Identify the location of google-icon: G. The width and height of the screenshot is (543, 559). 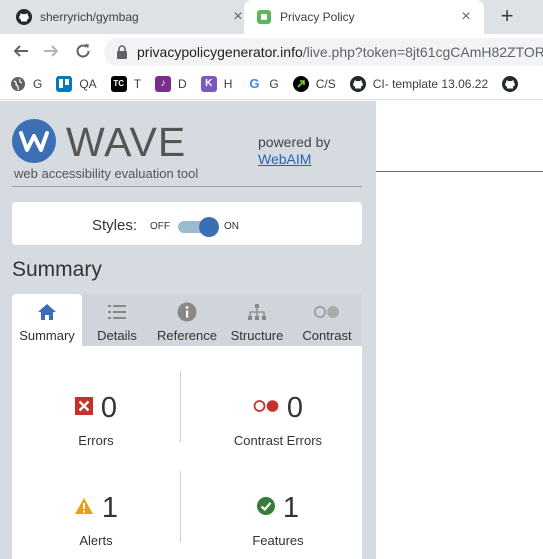
(254, 83).